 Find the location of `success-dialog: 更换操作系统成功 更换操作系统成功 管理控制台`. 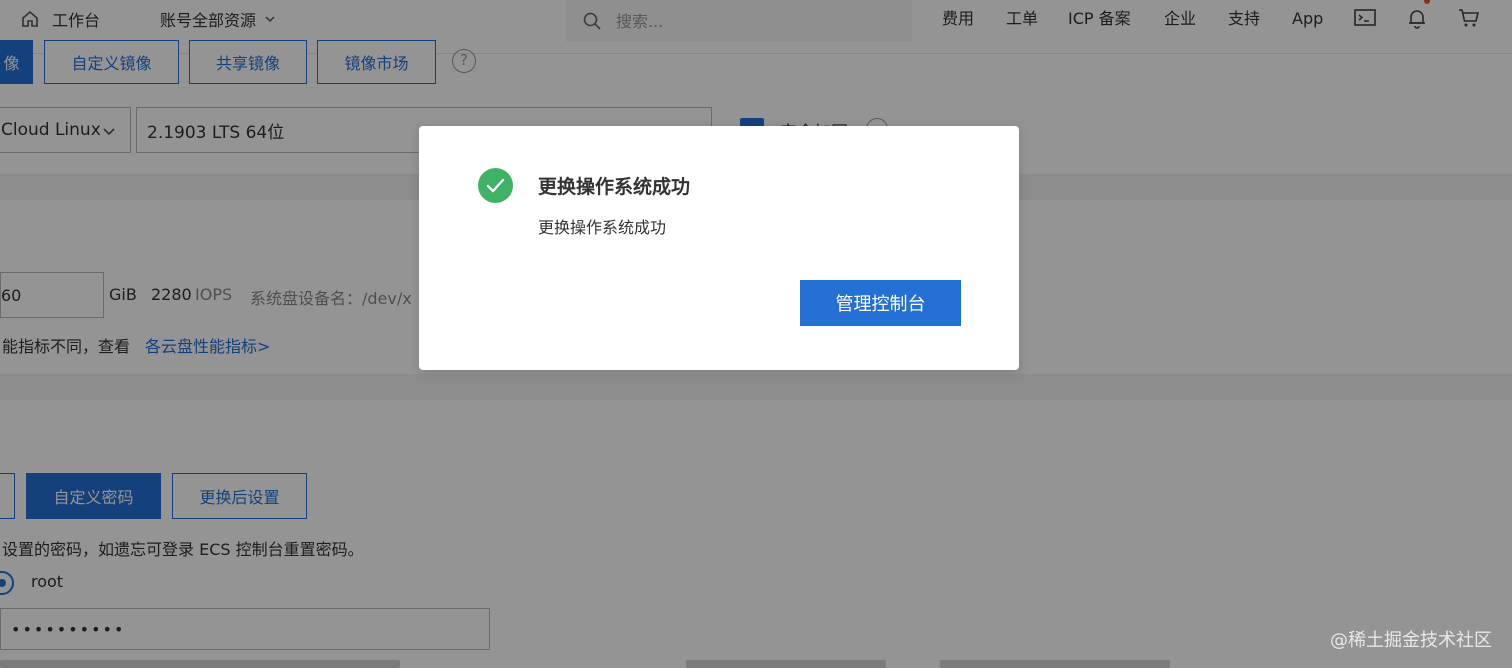

success-dialog: 更换操作系统成功 更换操作系统成功 管理控制台 is located at coordinates (719, 248).